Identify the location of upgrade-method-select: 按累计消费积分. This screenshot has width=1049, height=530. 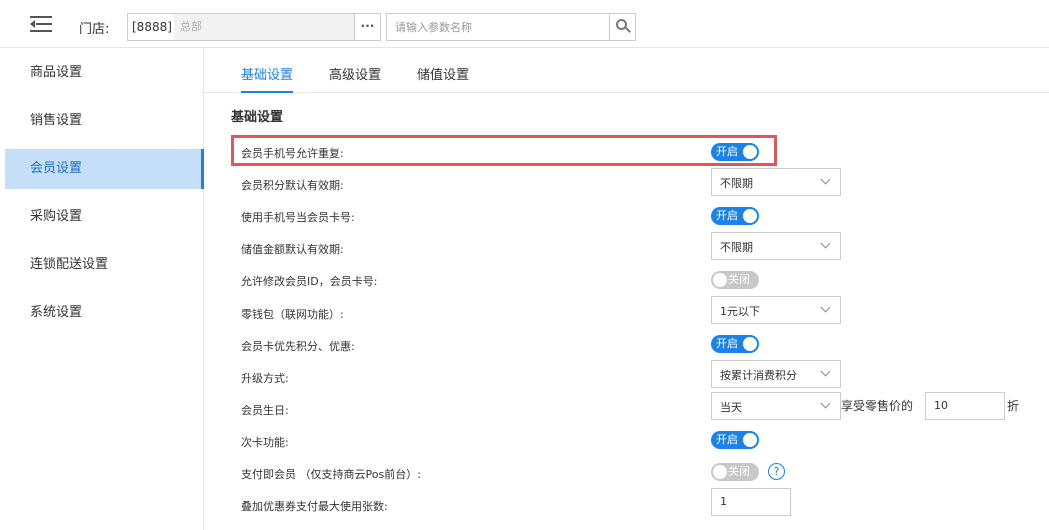
(776, 374).